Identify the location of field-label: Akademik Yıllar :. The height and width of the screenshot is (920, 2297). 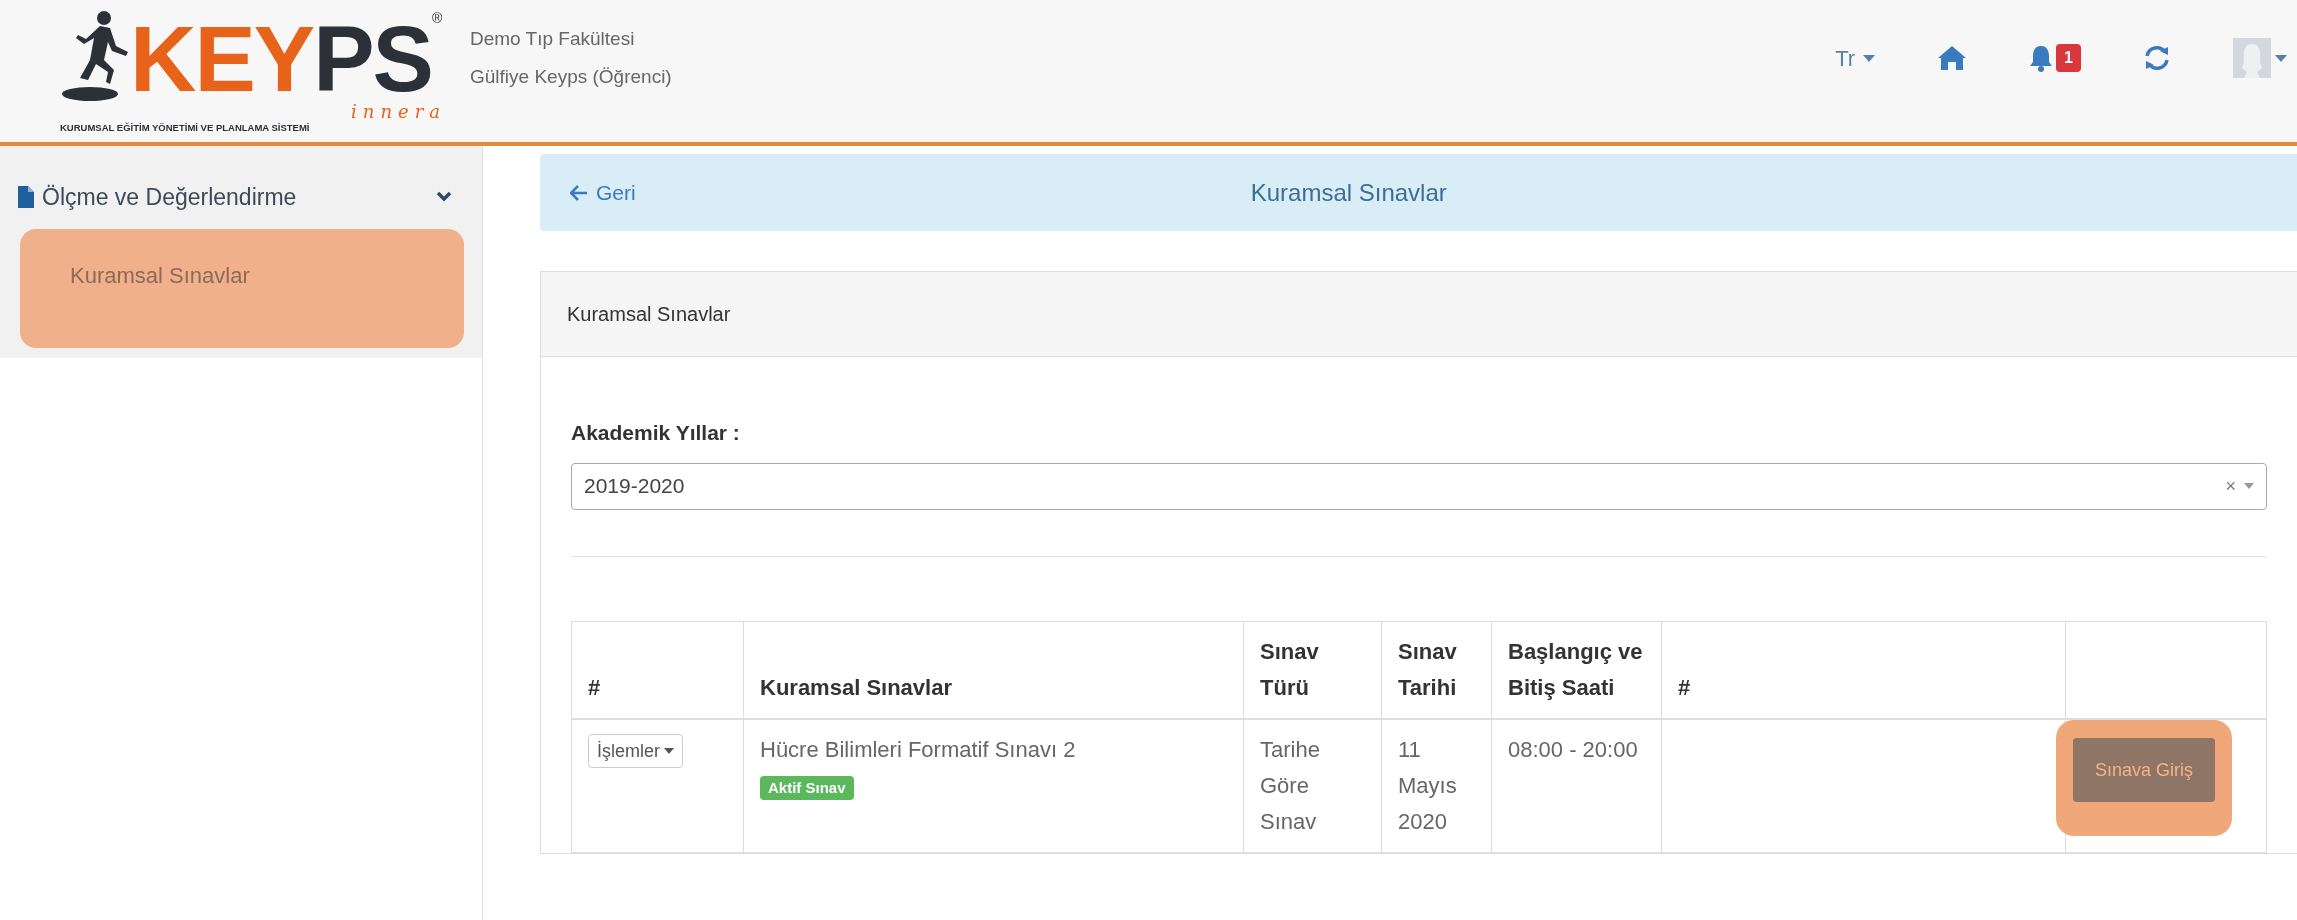
(656, 433).